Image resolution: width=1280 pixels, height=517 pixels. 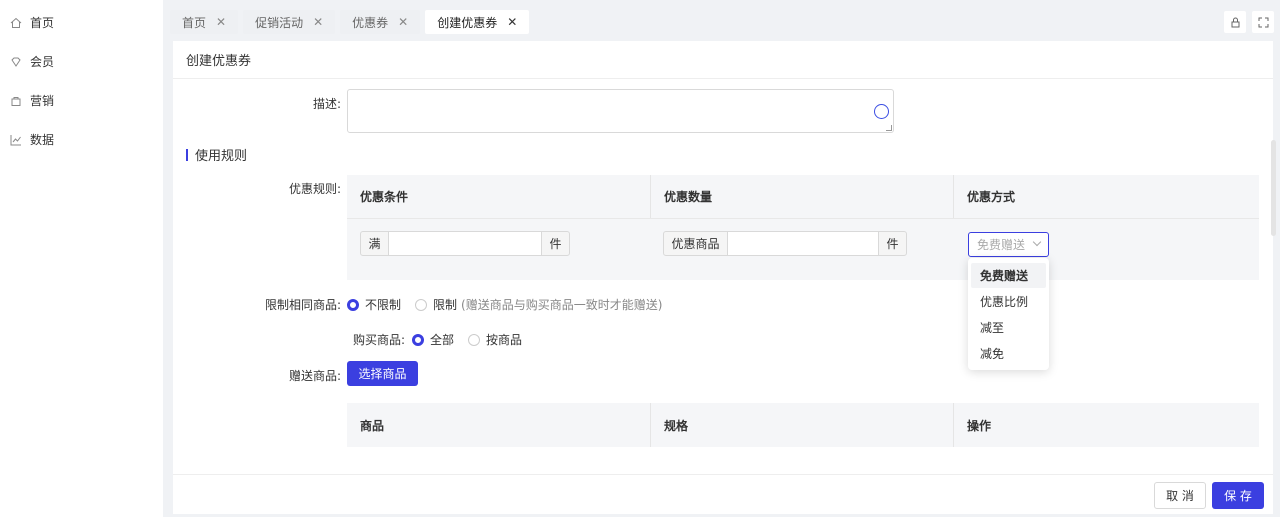 What do you see at coordinates (42, 23) in the screenshot?
I see `sidebar-item-label: 首页` at bounding box center [42, 23].